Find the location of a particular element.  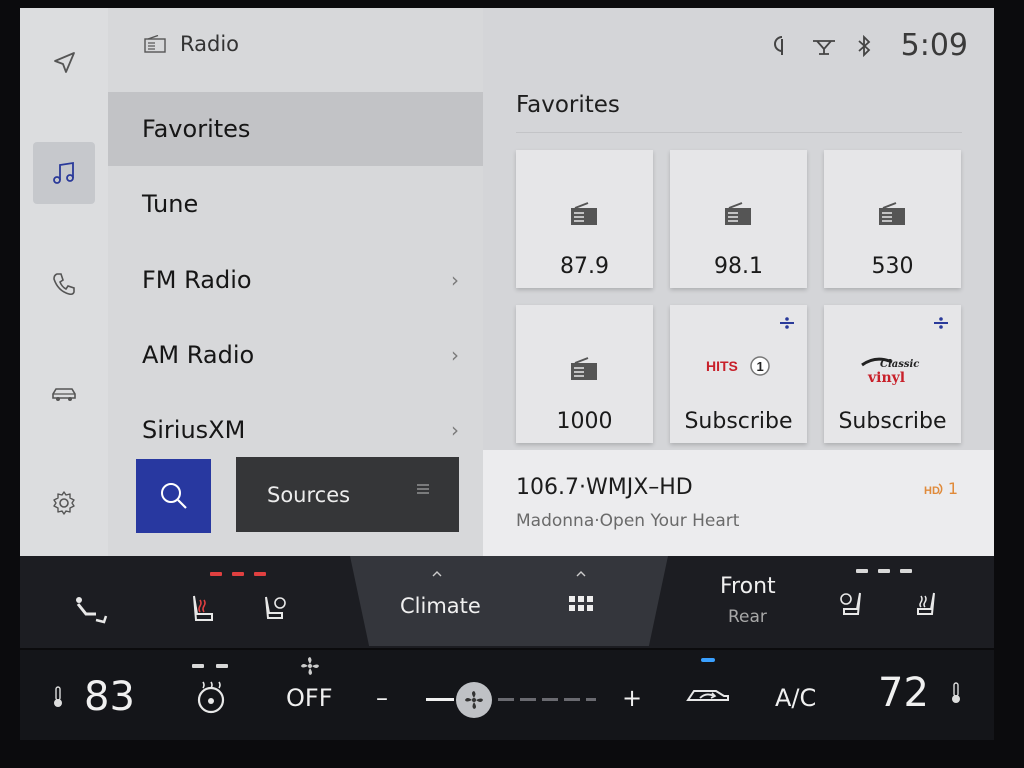

list-icon is located at coordinates (423, 489).